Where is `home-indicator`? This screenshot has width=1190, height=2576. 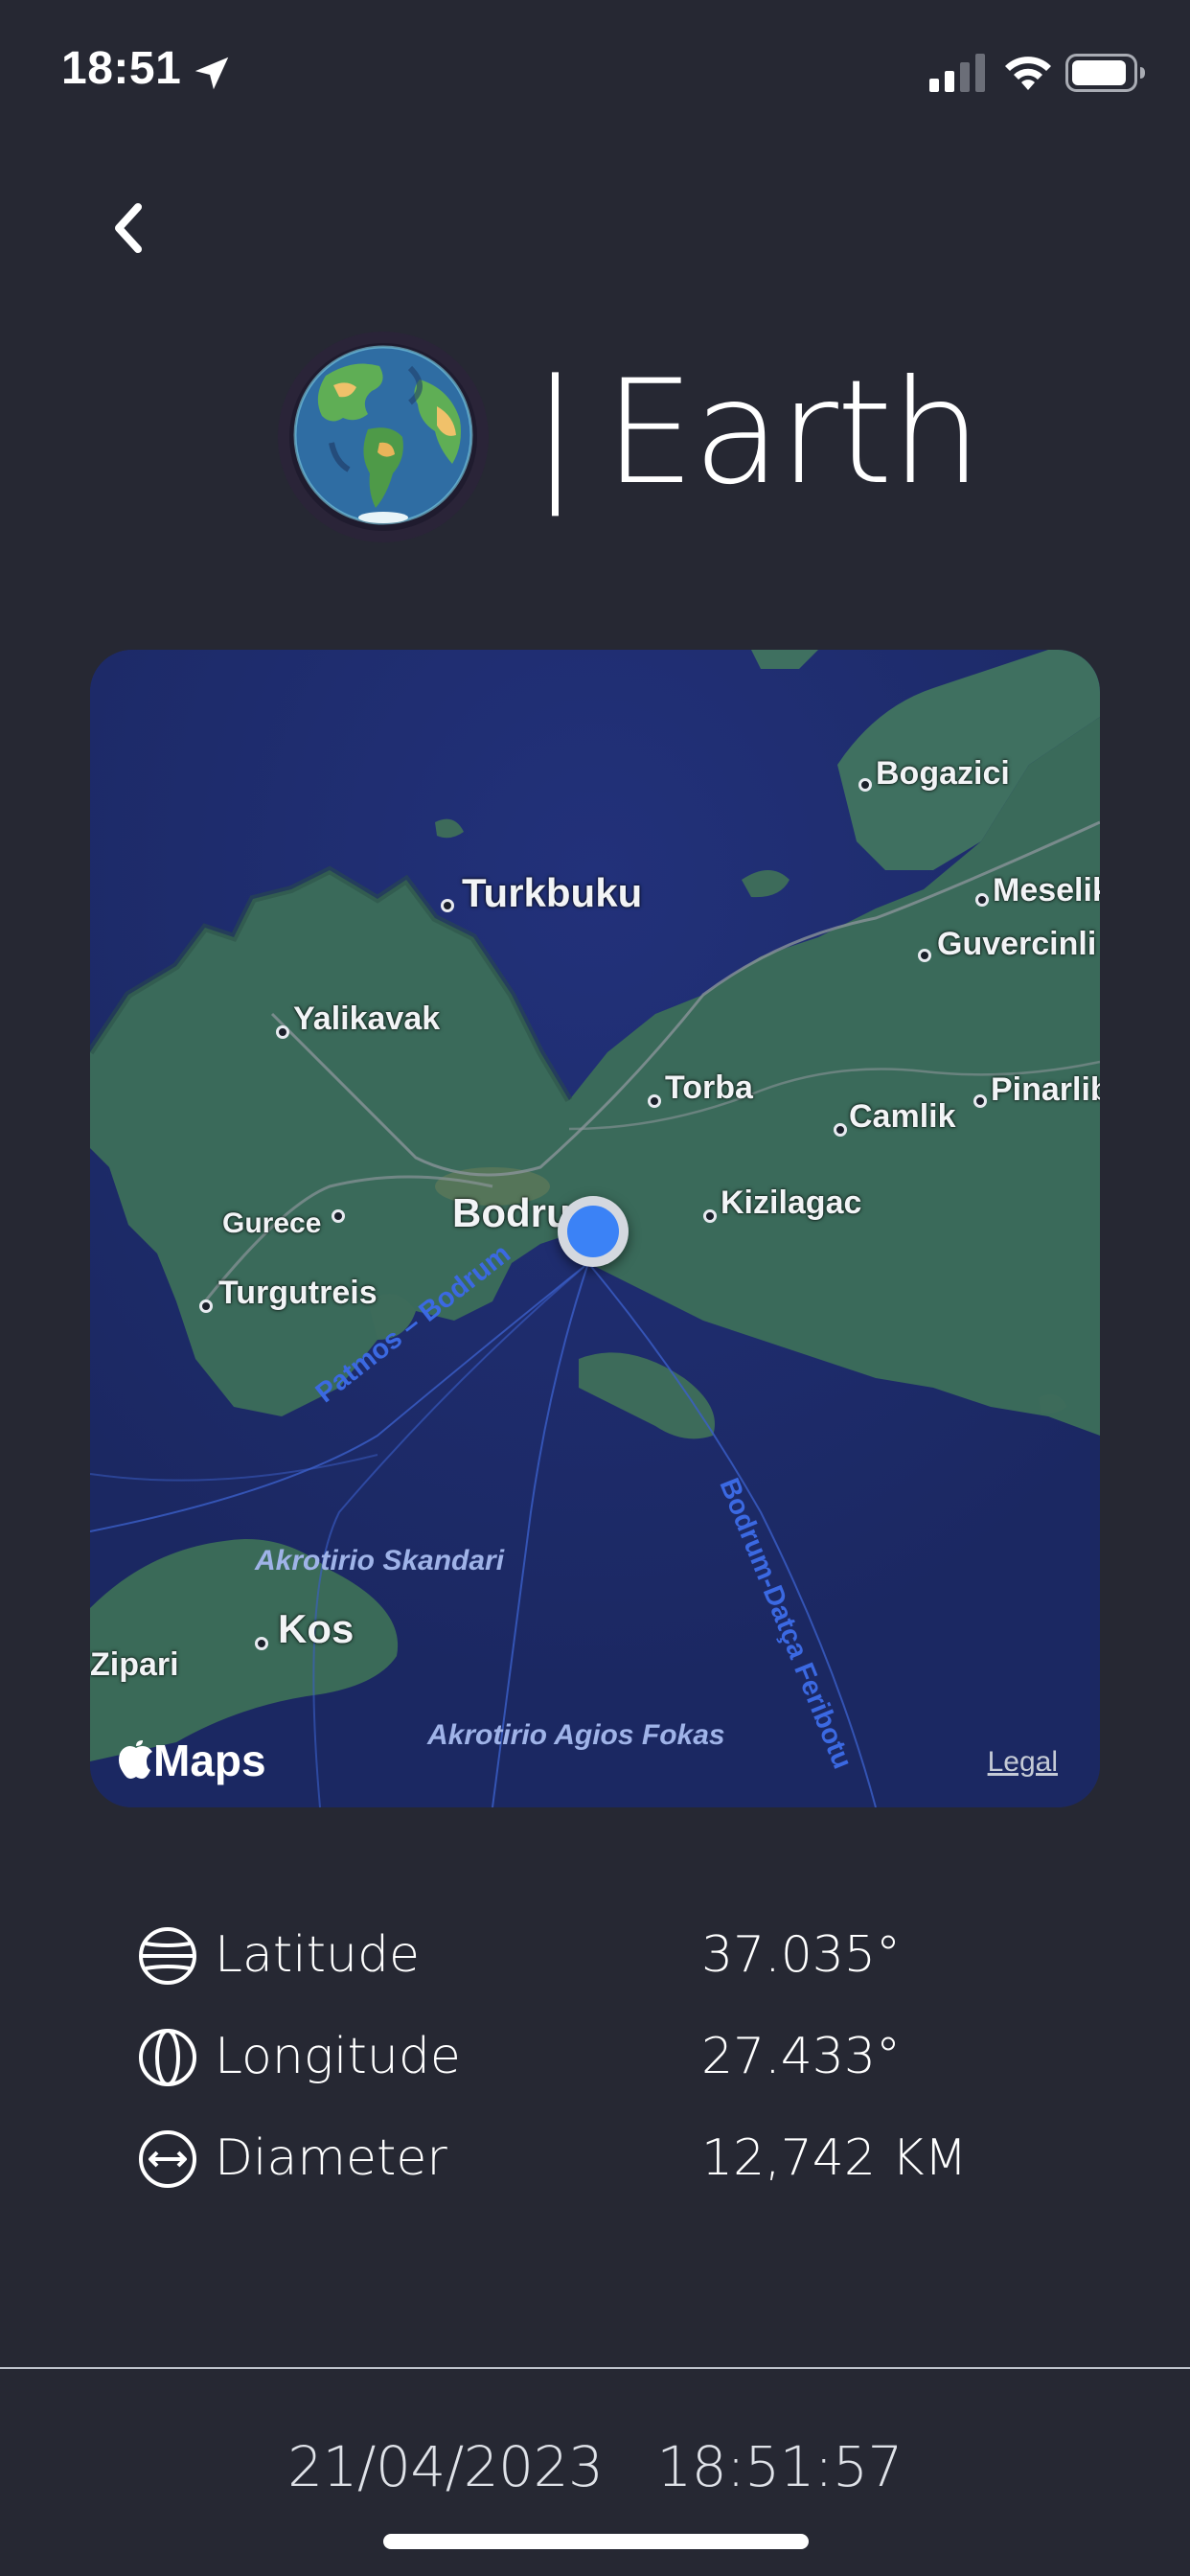 home-indicator is located at coordinates (596, 2541).